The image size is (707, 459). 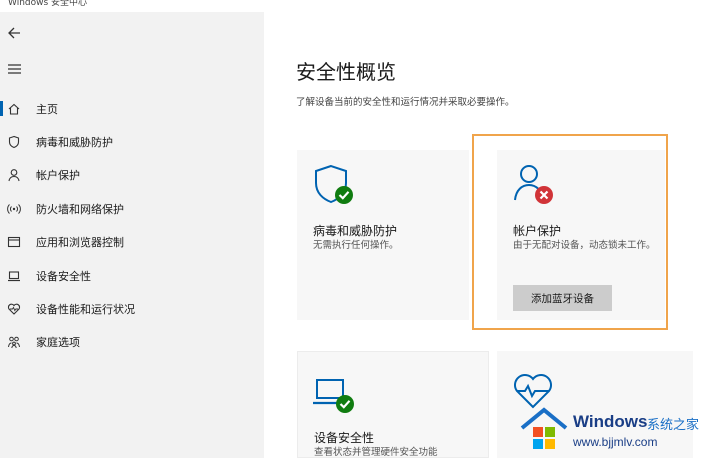 I want to click on sidebar-item-firewall: 防火墙和网络保护, so click(x=132, y=208).